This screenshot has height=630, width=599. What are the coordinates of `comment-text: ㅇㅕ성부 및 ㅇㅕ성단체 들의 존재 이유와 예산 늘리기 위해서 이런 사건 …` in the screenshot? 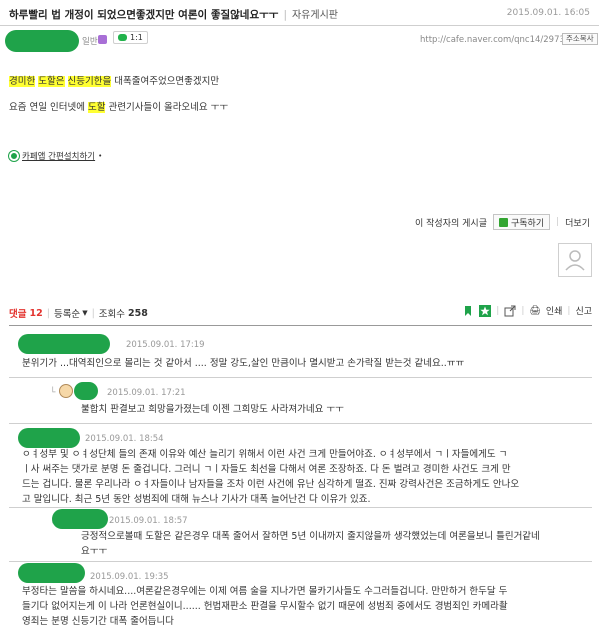 It's located at (271, 477).